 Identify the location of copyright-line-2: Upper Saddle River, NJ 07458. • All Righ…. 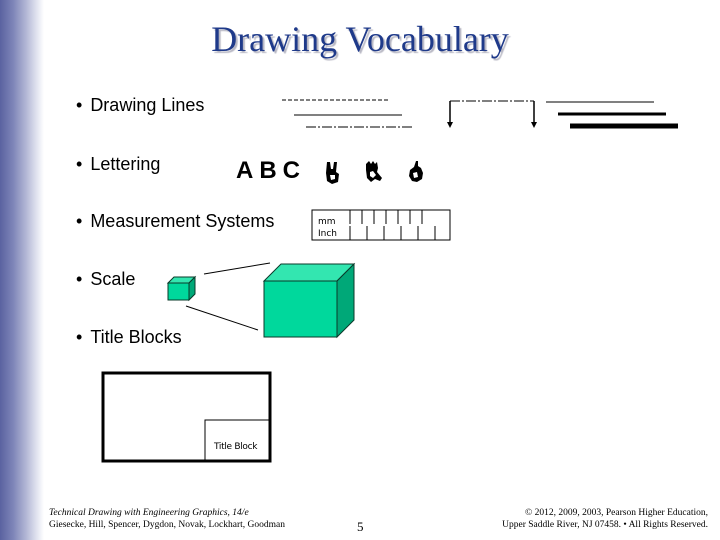
(605, 525).